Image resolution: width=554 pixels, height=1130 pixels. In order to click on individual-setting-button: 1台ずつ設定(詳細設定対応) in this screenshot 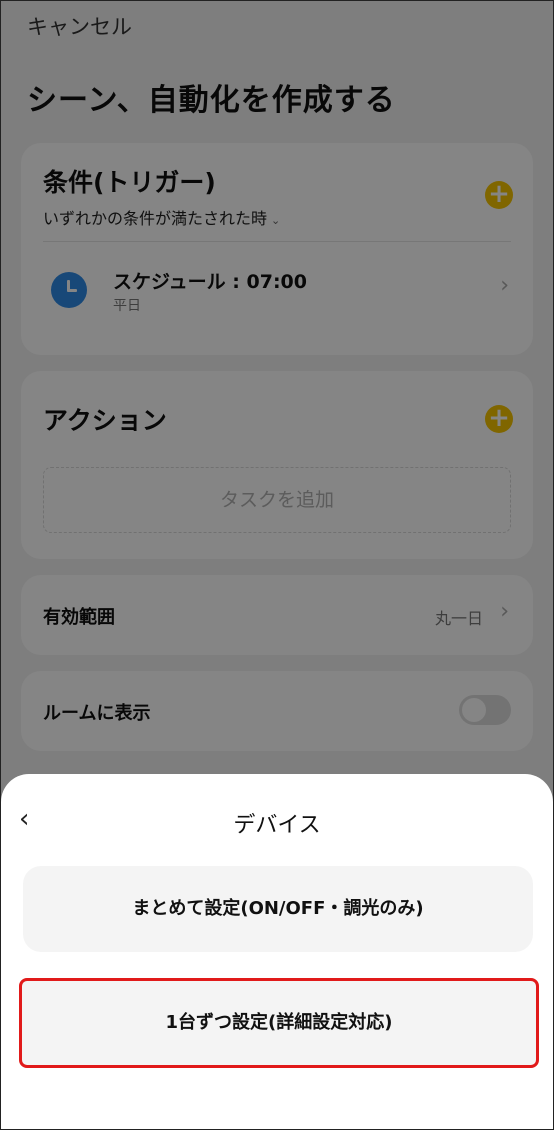, I will do `click(279, 1023)`.